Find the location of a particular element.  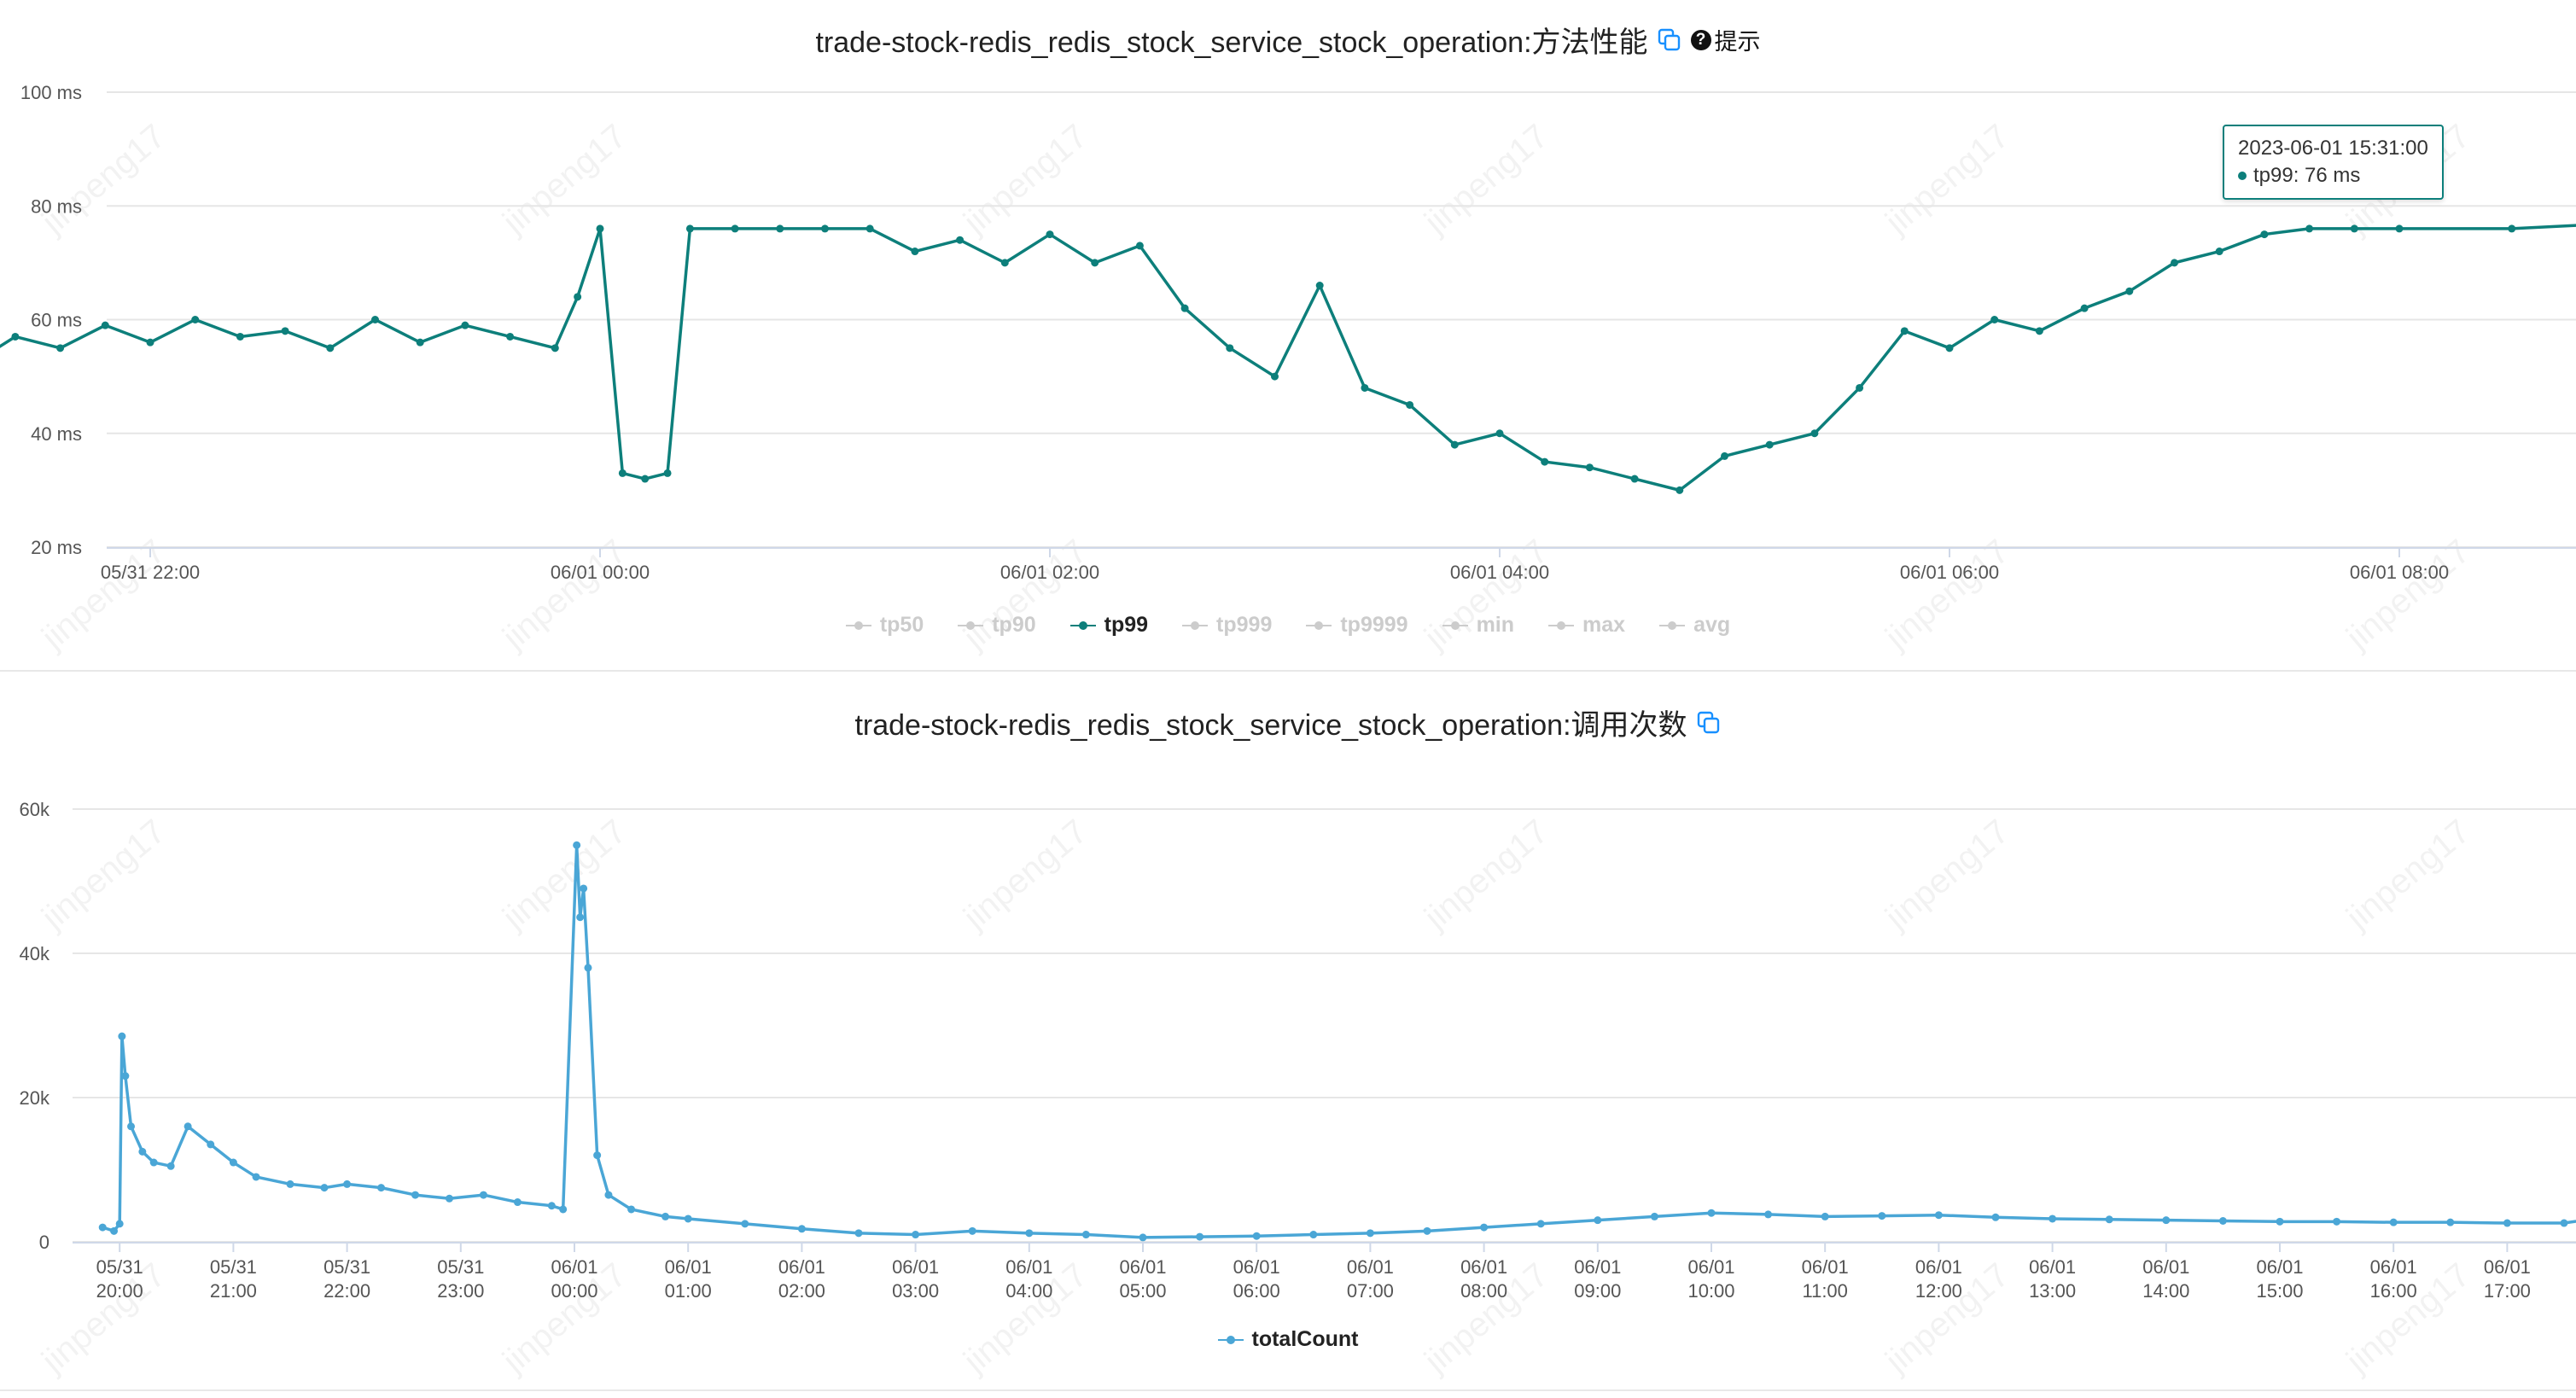

legend-item-totalCount: totalCount is located at coordinates (1287, 1339).